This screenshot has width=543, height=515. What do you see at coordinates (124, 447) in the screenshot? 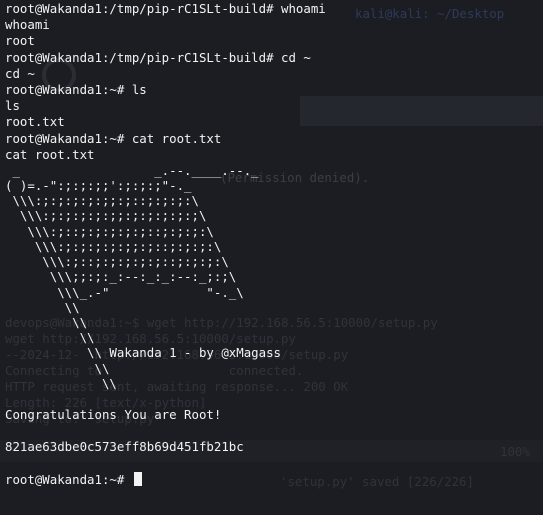
I see `root-flag: 821ae63dbe0c573eff8b69d451fb21bc` at bounding box center [124, 447].